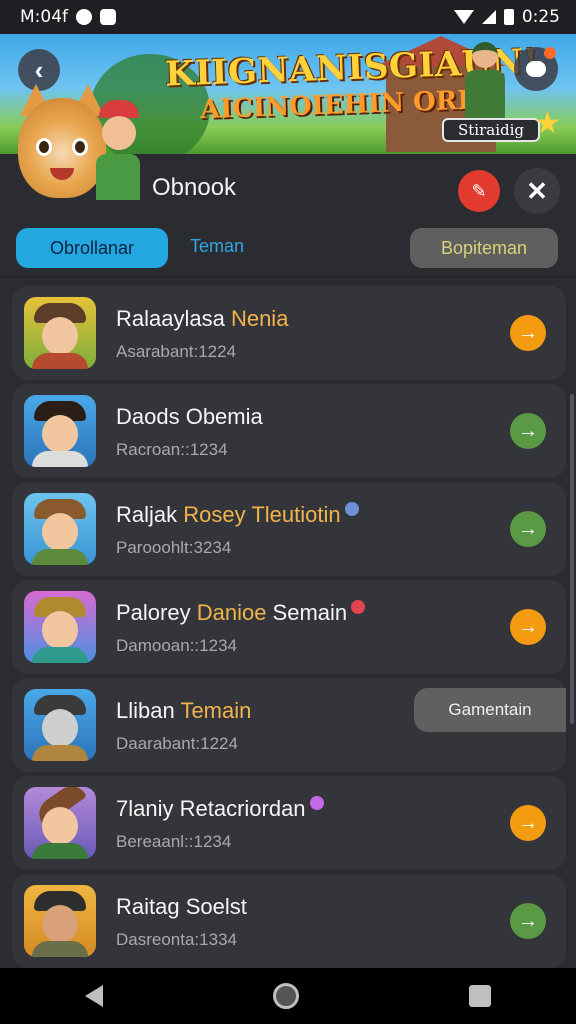  I want to click on nav-back-icon, so click(94, 996).